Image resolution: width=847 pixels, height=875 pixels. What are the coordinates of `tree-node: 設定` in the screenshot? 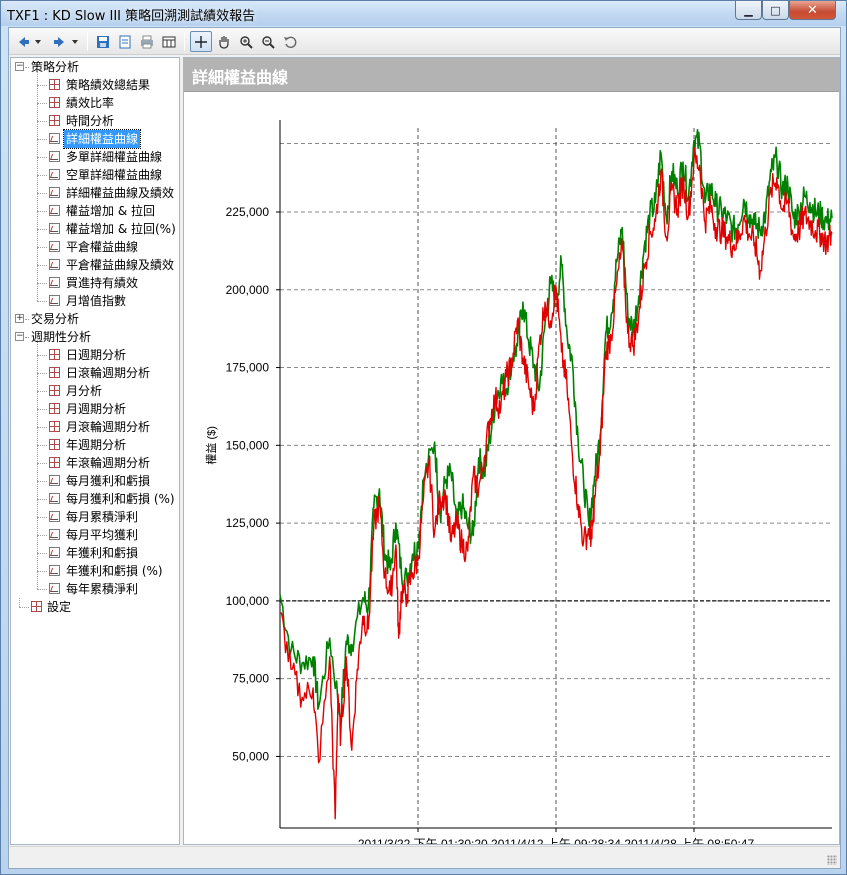 It's located at (95, 607).